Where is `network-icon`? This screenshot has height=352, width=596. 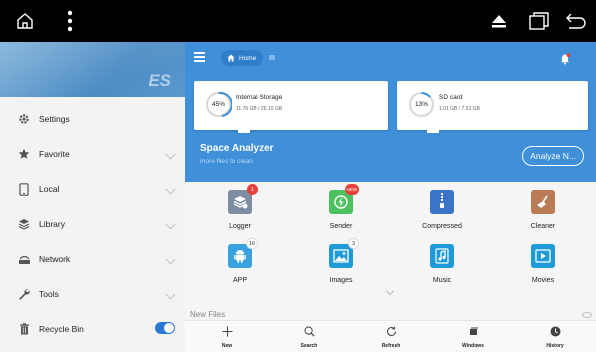
network-icon is located at coordinates (24, 259).